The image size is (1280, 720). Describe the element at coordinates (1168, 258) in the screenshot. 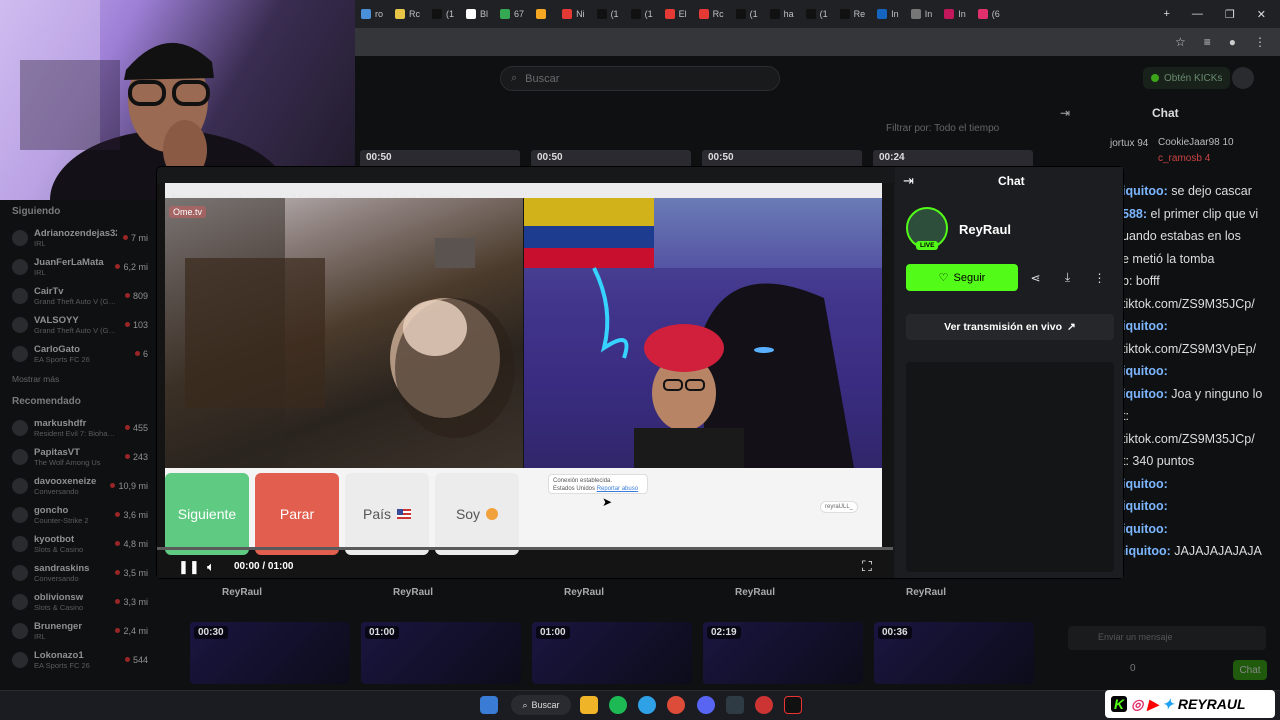

I see `chat-text: e metió la tomba` at that location.